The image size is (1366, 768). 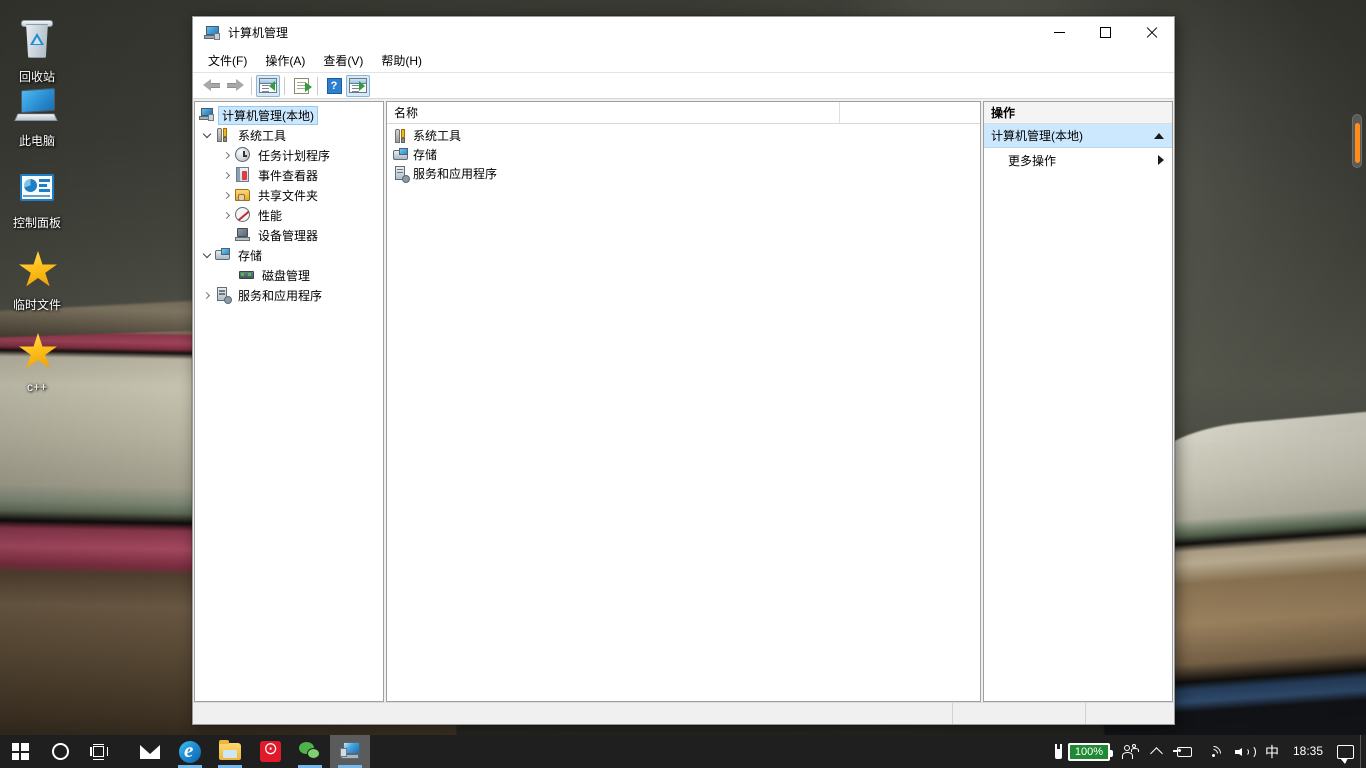 I want to click on show-action-pane-button, so click(x=358, y=85).